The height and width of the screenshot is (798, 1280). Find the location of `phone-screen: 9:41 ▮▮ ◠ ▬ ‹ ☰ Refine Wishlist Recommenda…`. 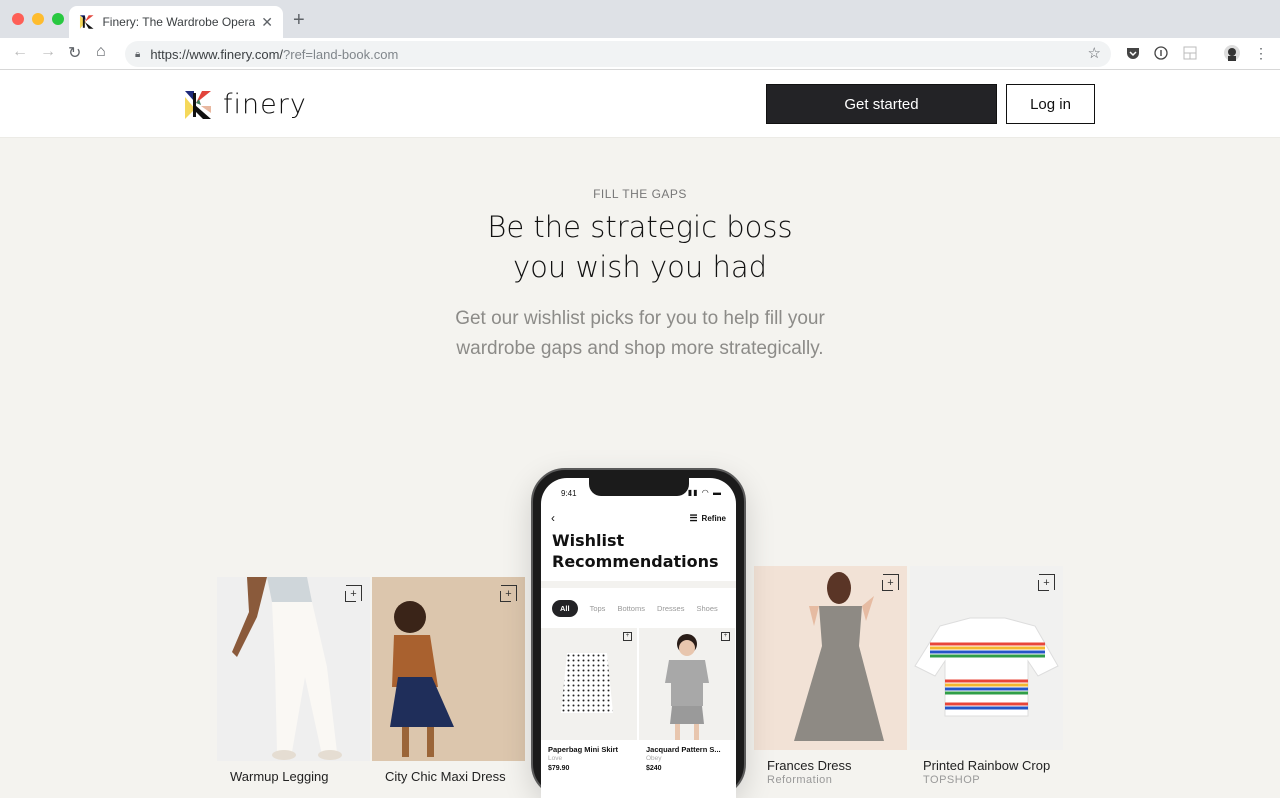

phone-screen: 9:41 ▮▮ ◠ ▬ ‹ ☰ Refine Wishlist Recommenda… is located at coordinates (638, 638).